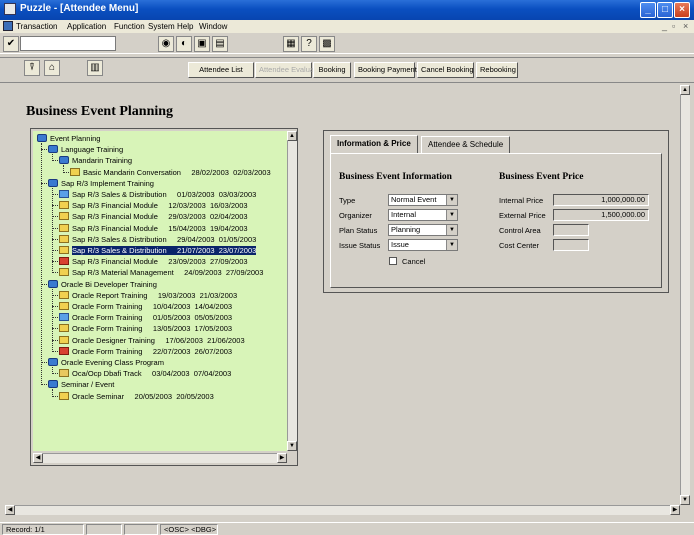  What do you see at coordinates (601, 215) in the screenshot?
I see `external-price-field: 1,500,000.00` at bounding box center [601, 215].